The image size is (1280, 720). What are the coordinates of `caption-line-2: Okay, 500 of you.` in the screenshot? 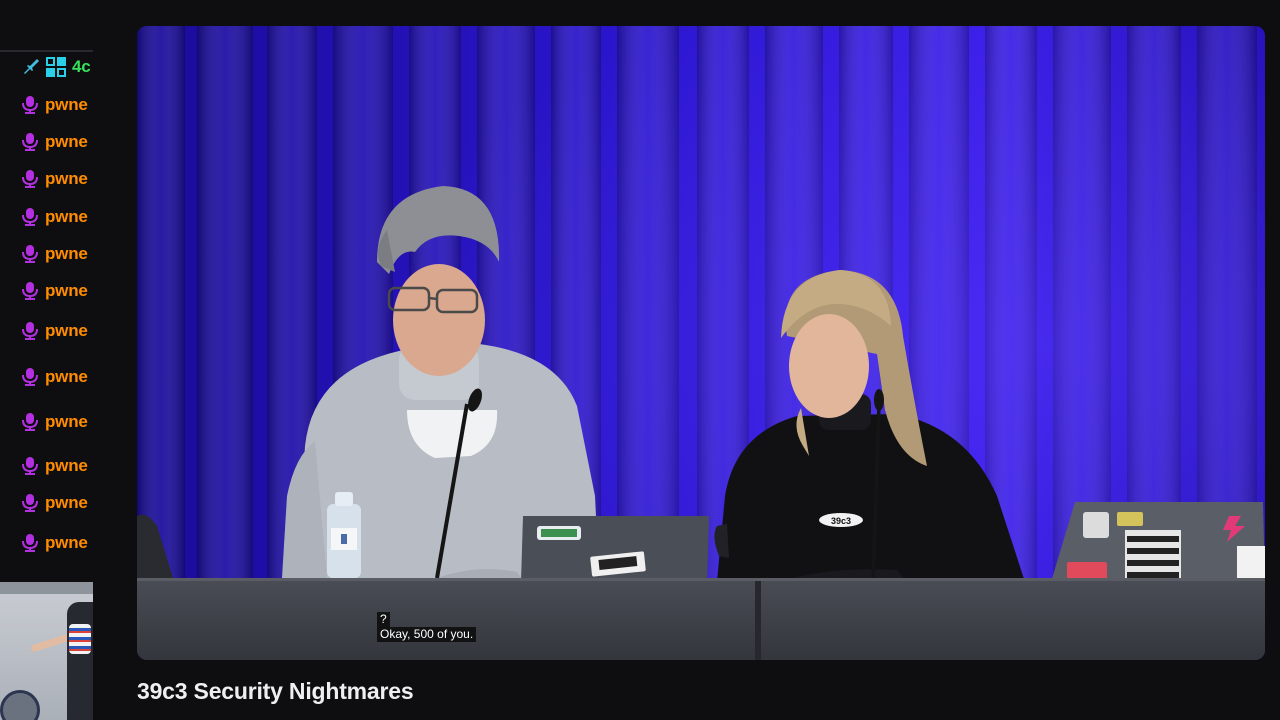 It's located at (427, 634).